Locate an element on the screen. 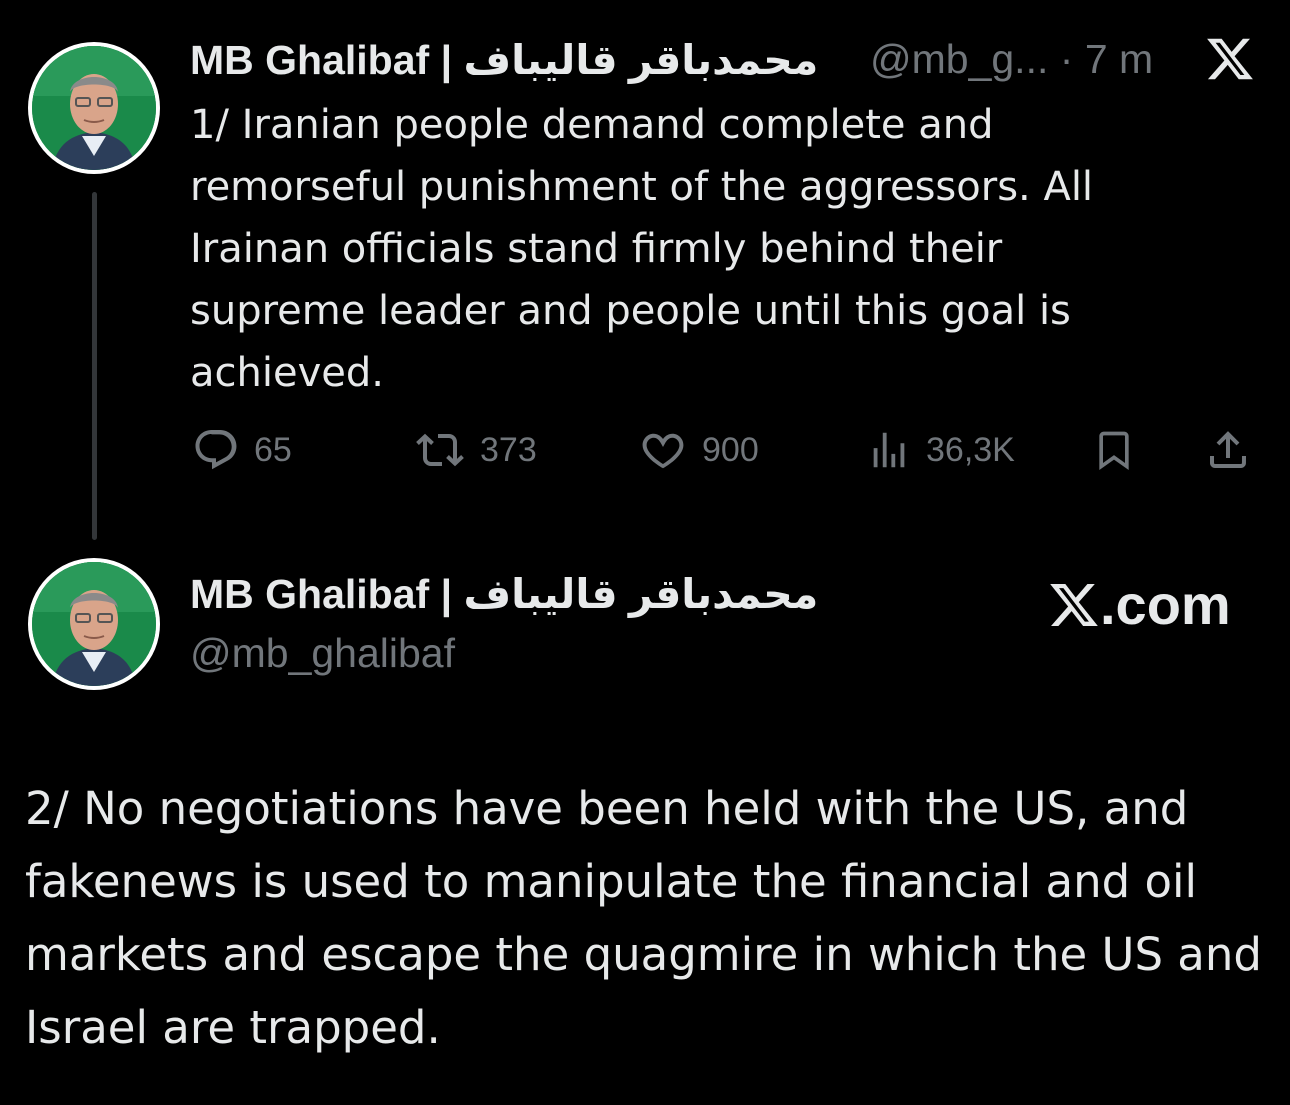 Image resolution: width=1290 pixels, height=1105 pixels. views-button: 36,3K is located at coordinates (940, 450).